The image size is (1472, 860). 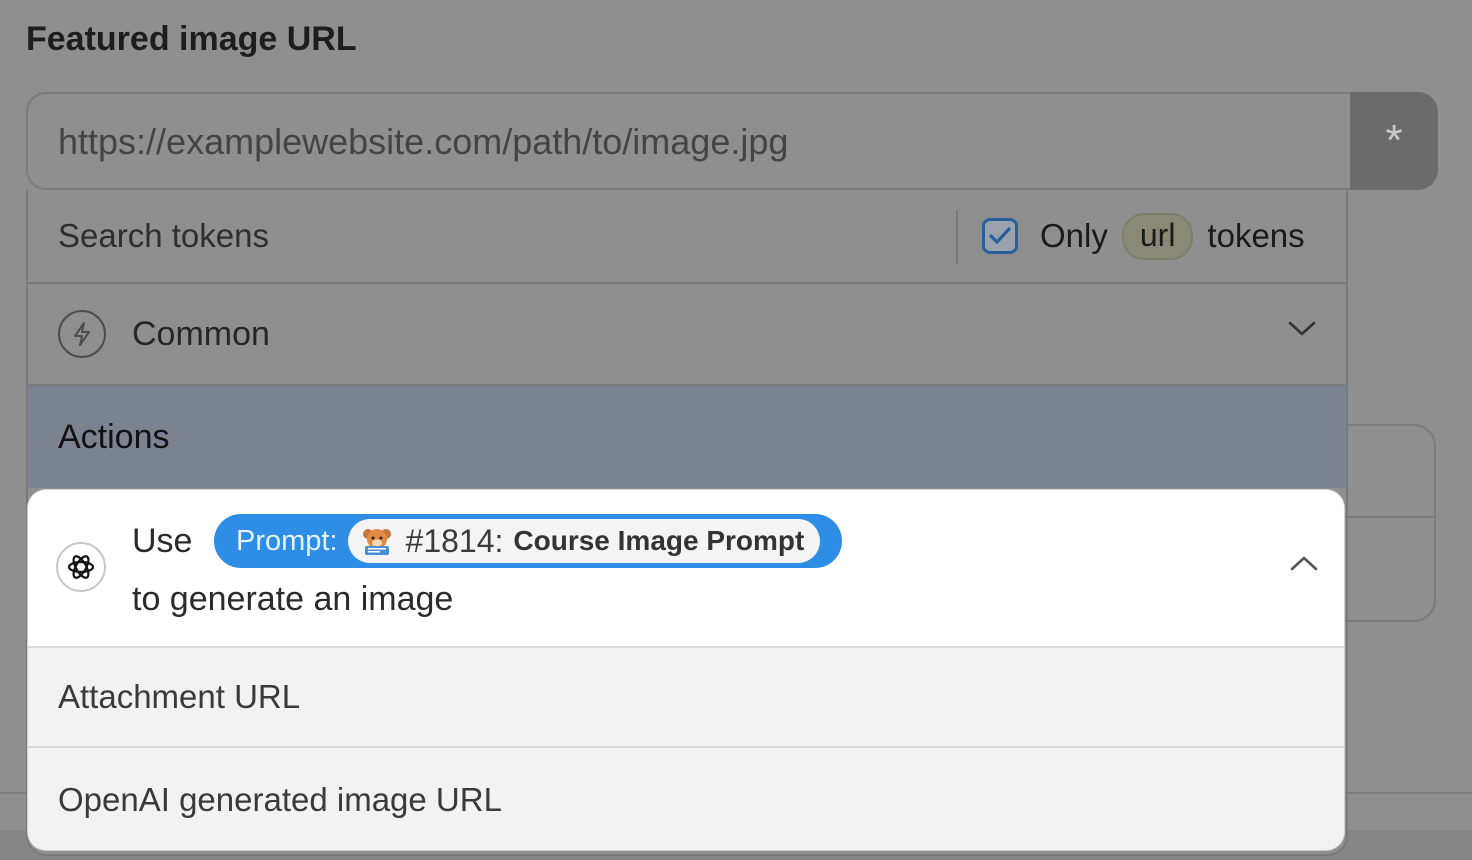 What do you see at coordinates (1157, 236) in the screenshot?
I see `url-type-chip: url` at bounding box center [1157, 236].